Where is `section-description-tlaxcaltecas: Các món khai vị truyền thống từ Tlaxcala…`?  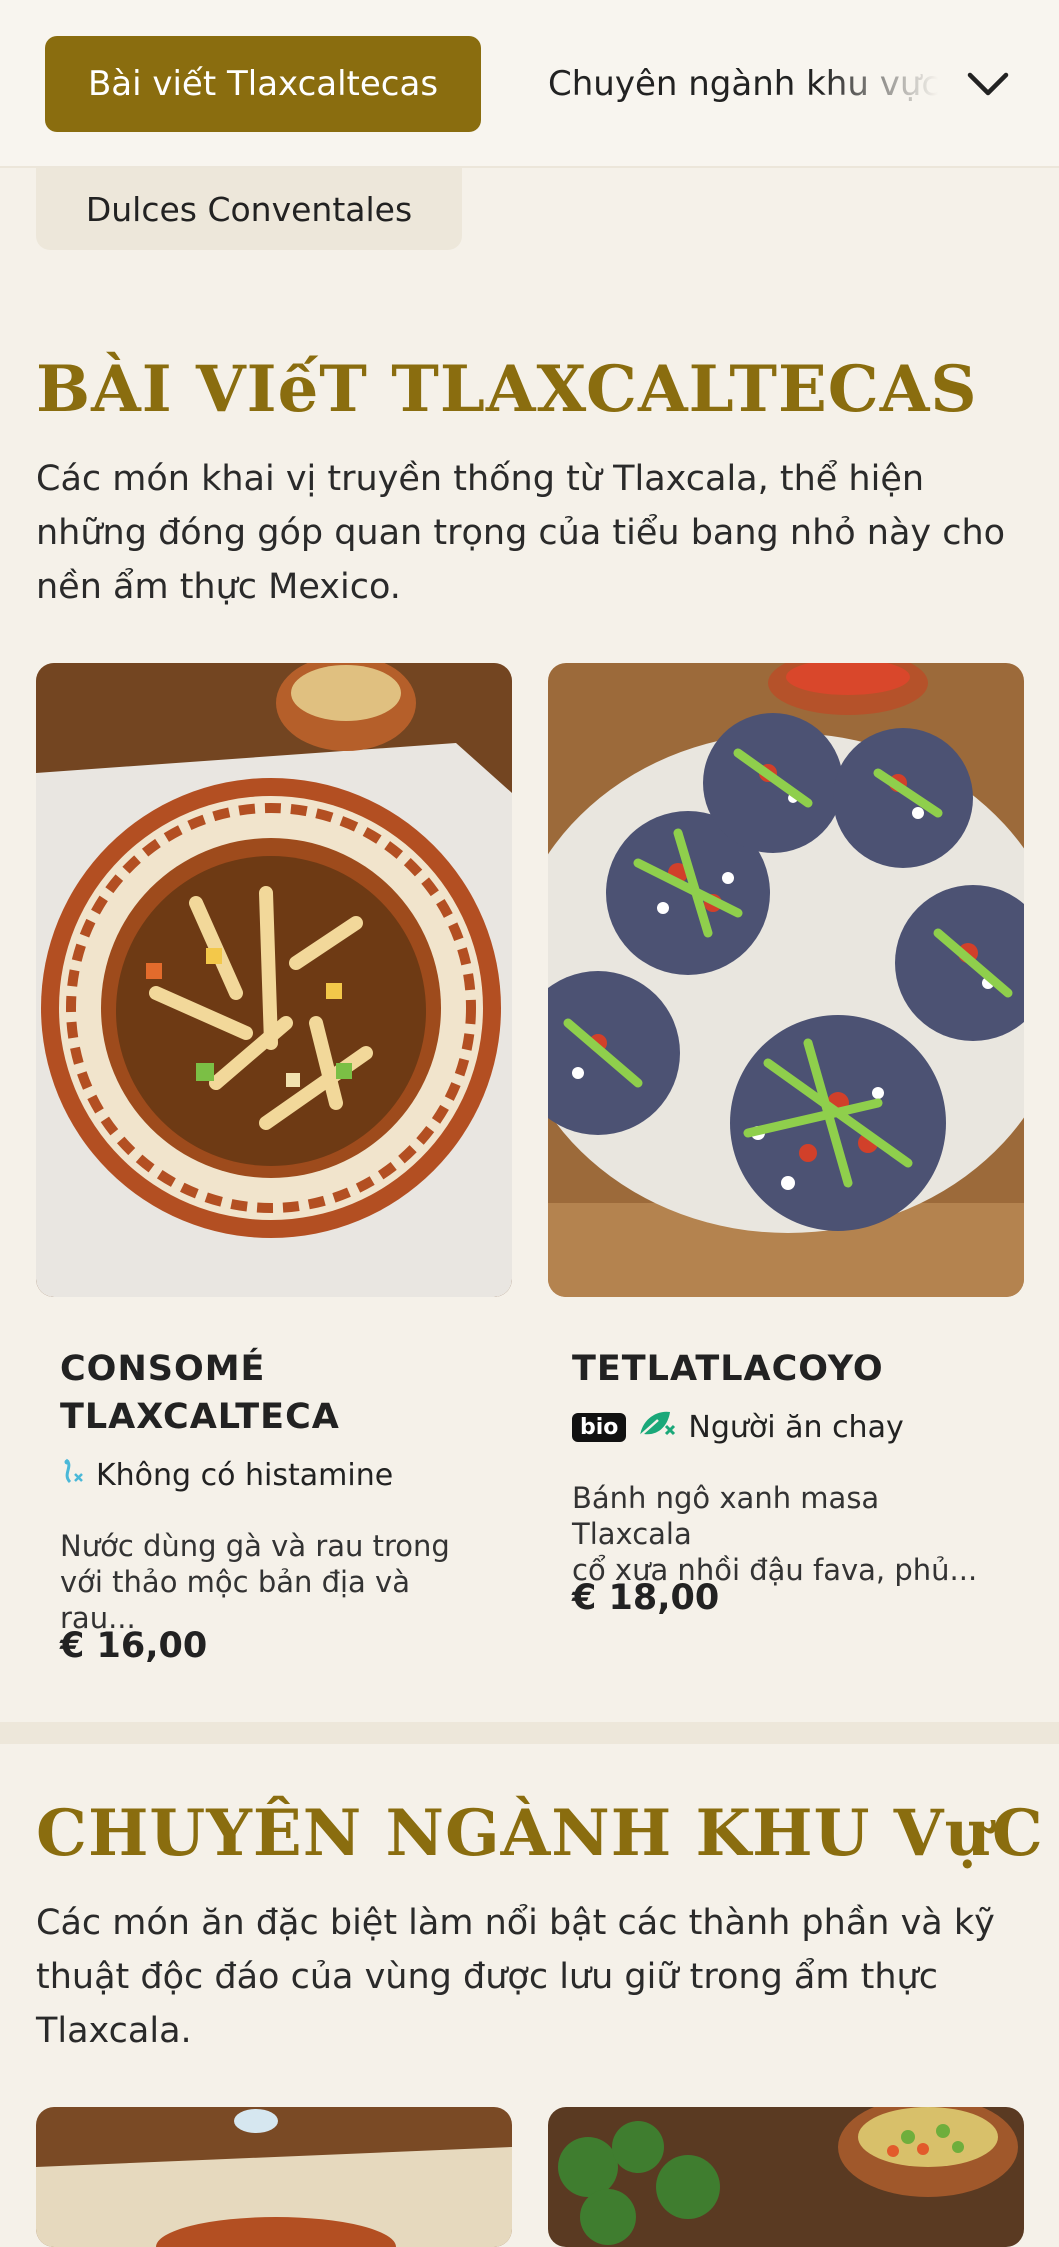 section-description-tlaxcaltecas: Các món khai vị truyền thống từ Tlaxcala… is located at coordinates (521, 533).